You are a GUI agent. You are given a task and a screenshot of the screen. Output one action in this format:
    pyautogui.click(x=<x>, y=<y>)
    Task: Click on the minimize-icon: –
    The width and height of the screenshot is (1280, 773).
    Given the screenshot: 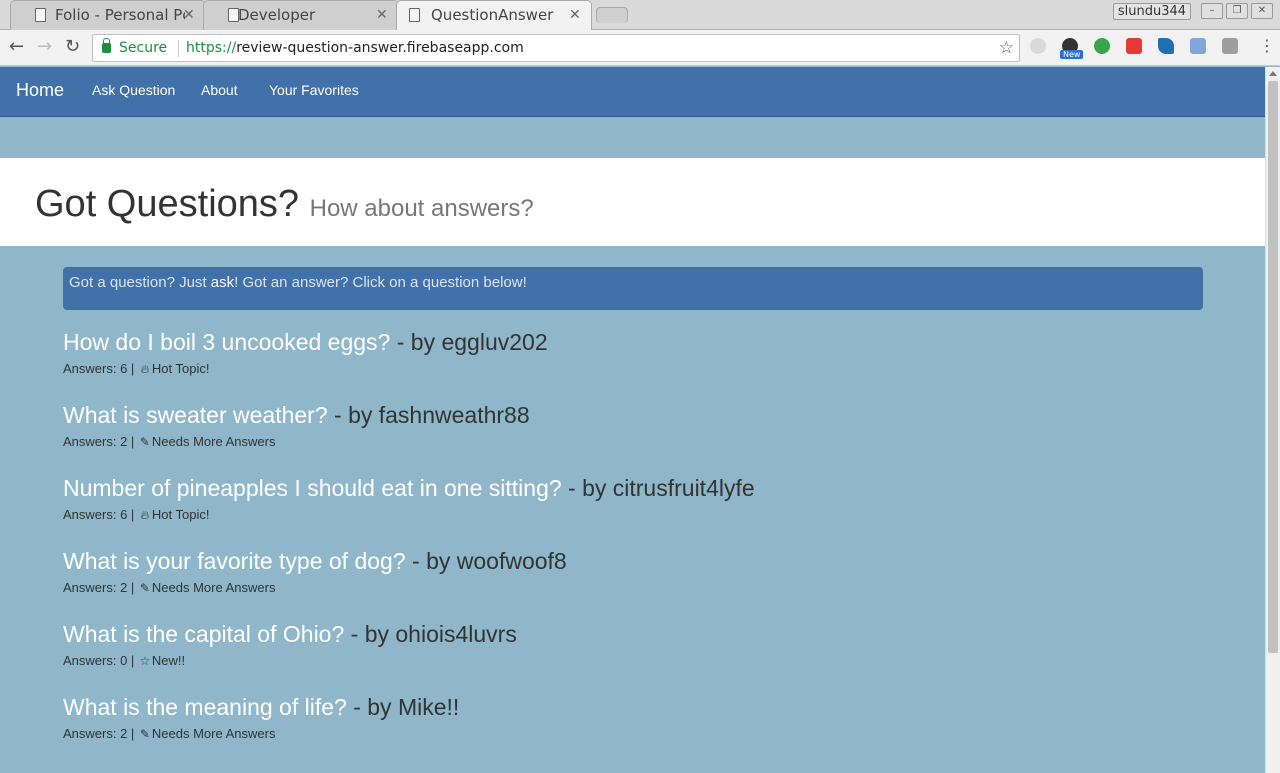 What is the action you would take?
    pyautogui.click(x=1212, y=11)
    